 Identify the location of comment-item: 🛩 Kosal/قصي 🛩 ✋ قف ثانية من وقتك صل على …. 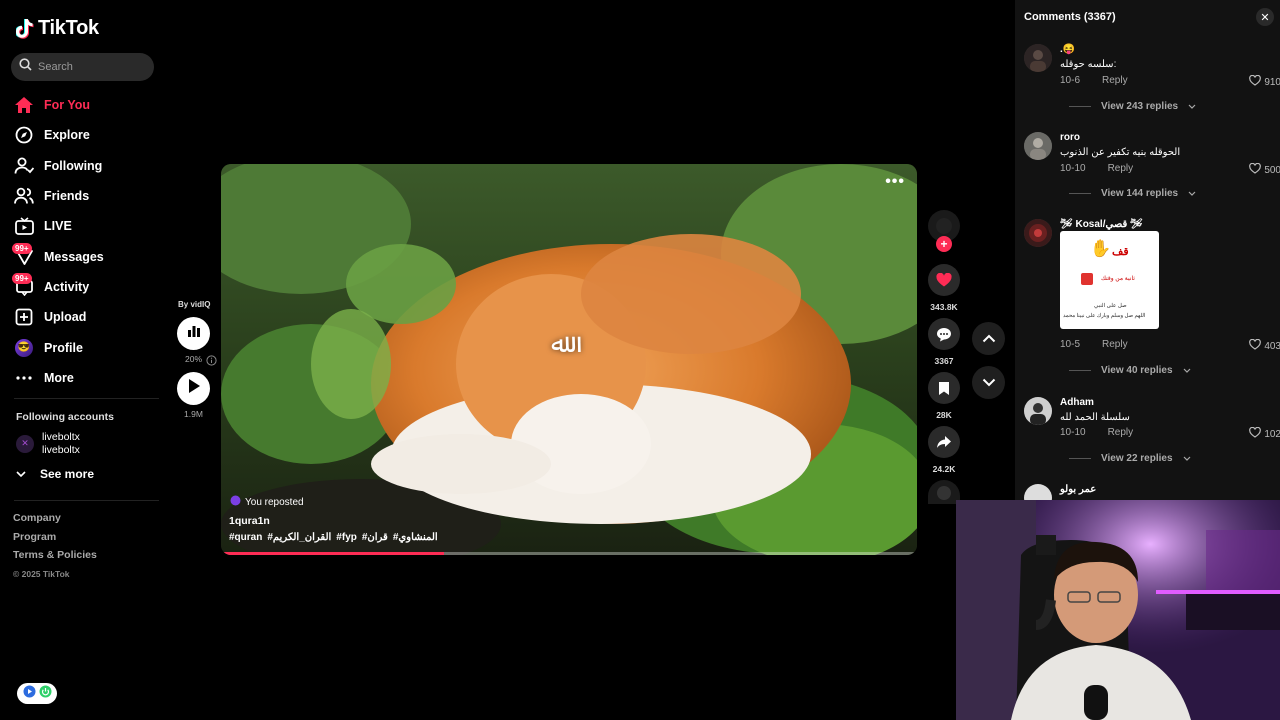
(1152, 299).